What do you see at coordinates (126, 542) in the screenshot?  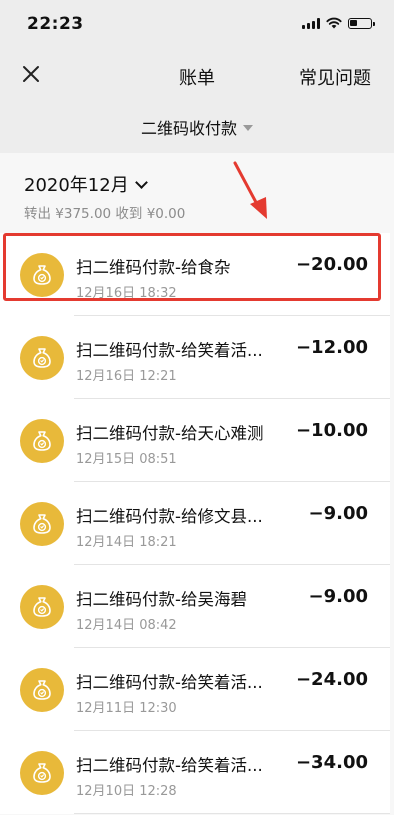 I see `transaction-date: 12月14日 18:21` at bounding box center [126, 542].